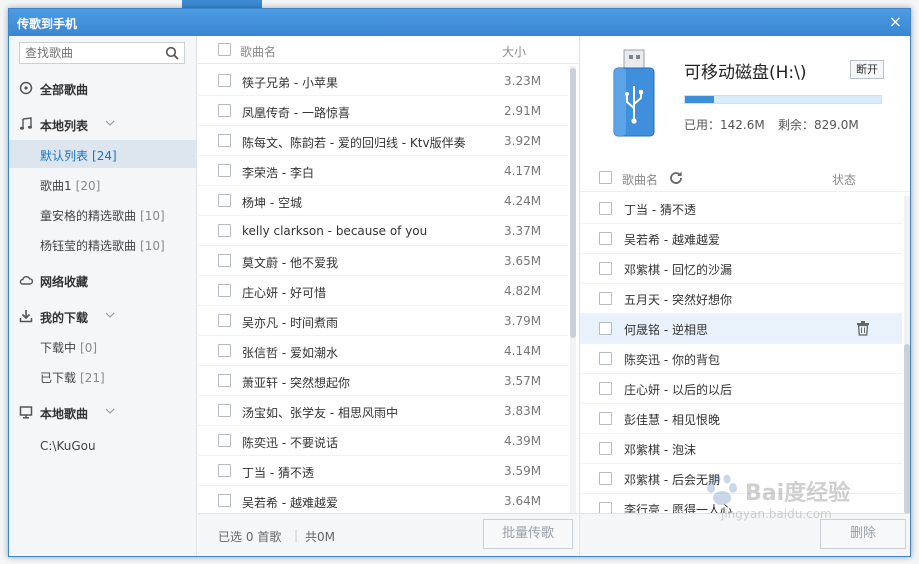  Describe the element at coordinates (676, 178) in the screenshot. I see `refresh-icon` at that location.